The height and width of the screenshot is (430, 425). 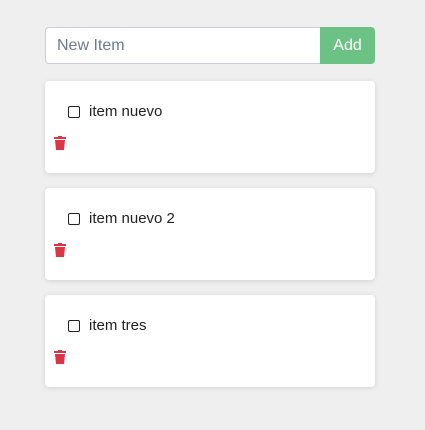 What do you see at coordinates (126, 111) in the screenshot?
I see `todo-label: item nuevo` at bounding box center [126, 111].